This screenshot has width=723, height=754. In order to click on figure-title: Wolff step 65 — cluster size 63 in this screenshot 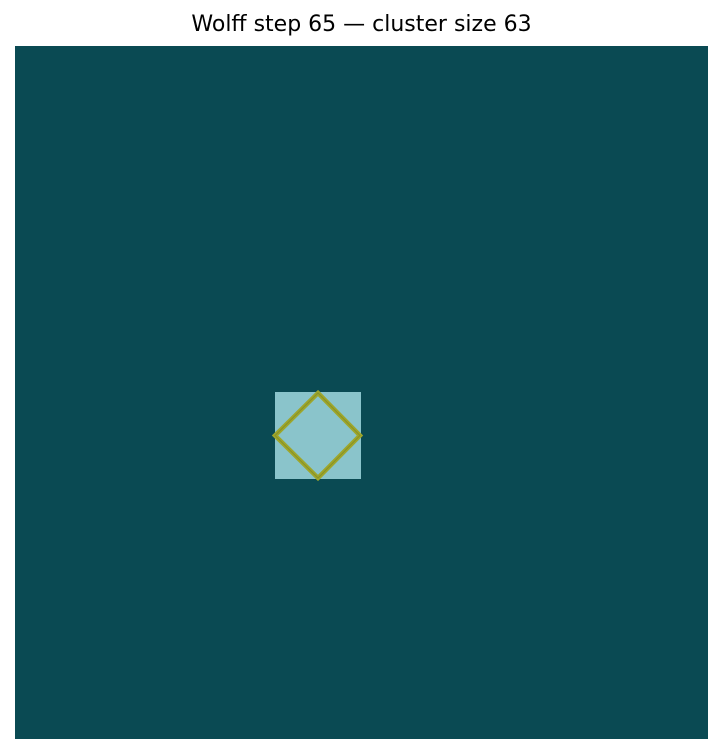, I will do `click(361, 24)`.